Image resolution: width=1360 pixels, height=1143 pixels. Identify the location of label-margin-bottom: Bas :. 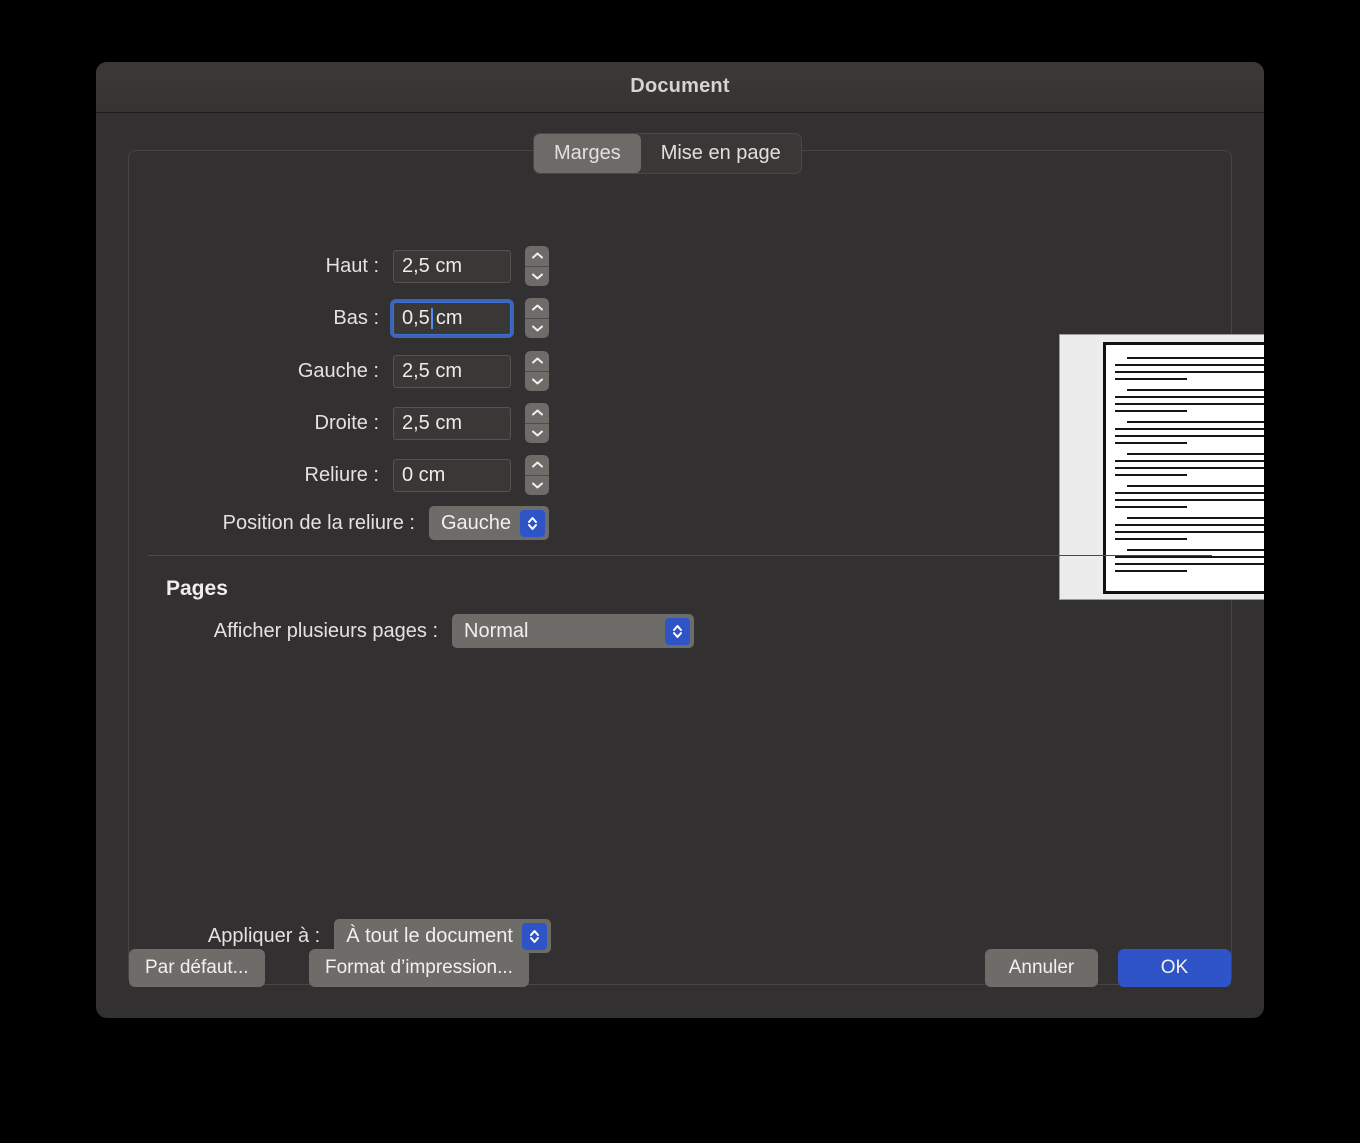
(356, 317).